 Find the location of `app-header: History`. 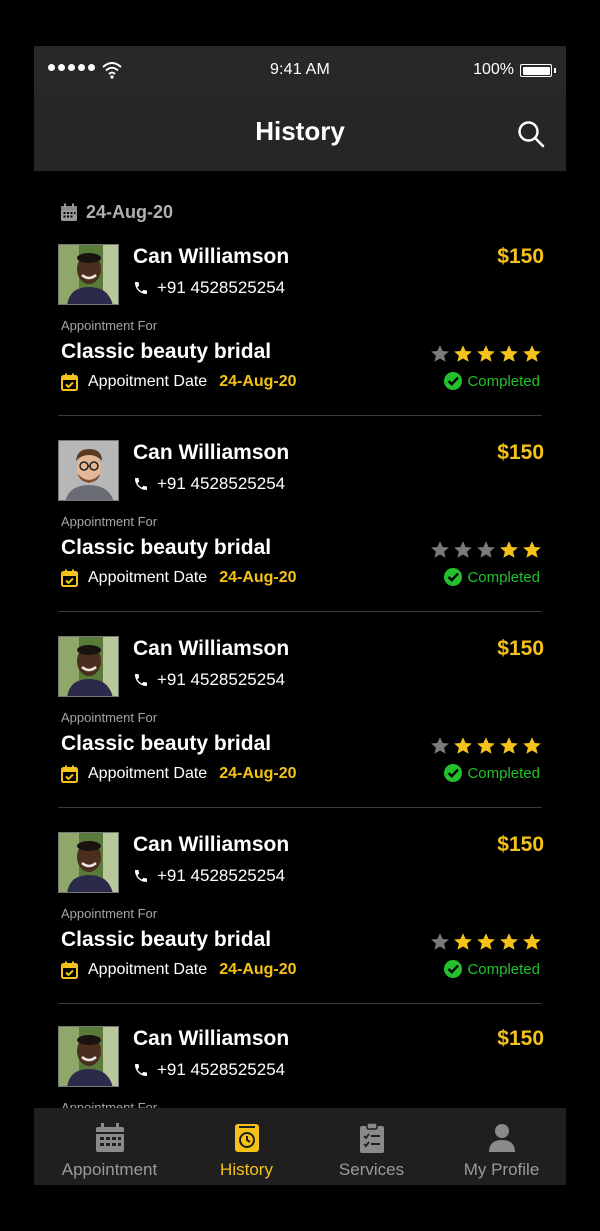

app-header: History is located at coordinates (300, 132).